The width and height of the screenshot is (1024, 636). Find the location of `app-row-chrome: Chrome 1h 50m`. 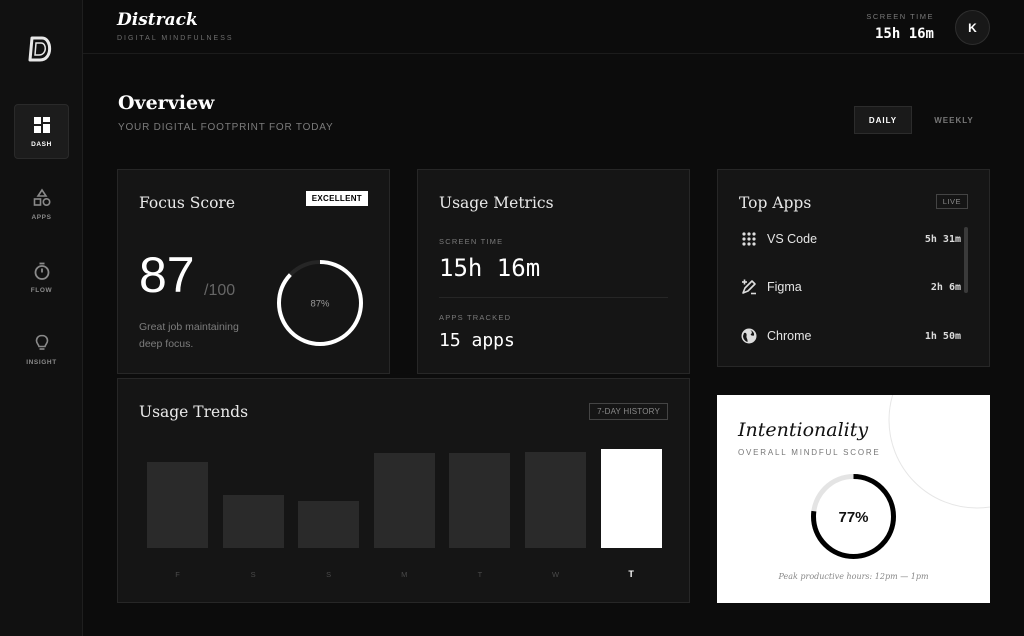

app-row-chrome: Chrome 1h 50m is located at coordinates (850, 336).